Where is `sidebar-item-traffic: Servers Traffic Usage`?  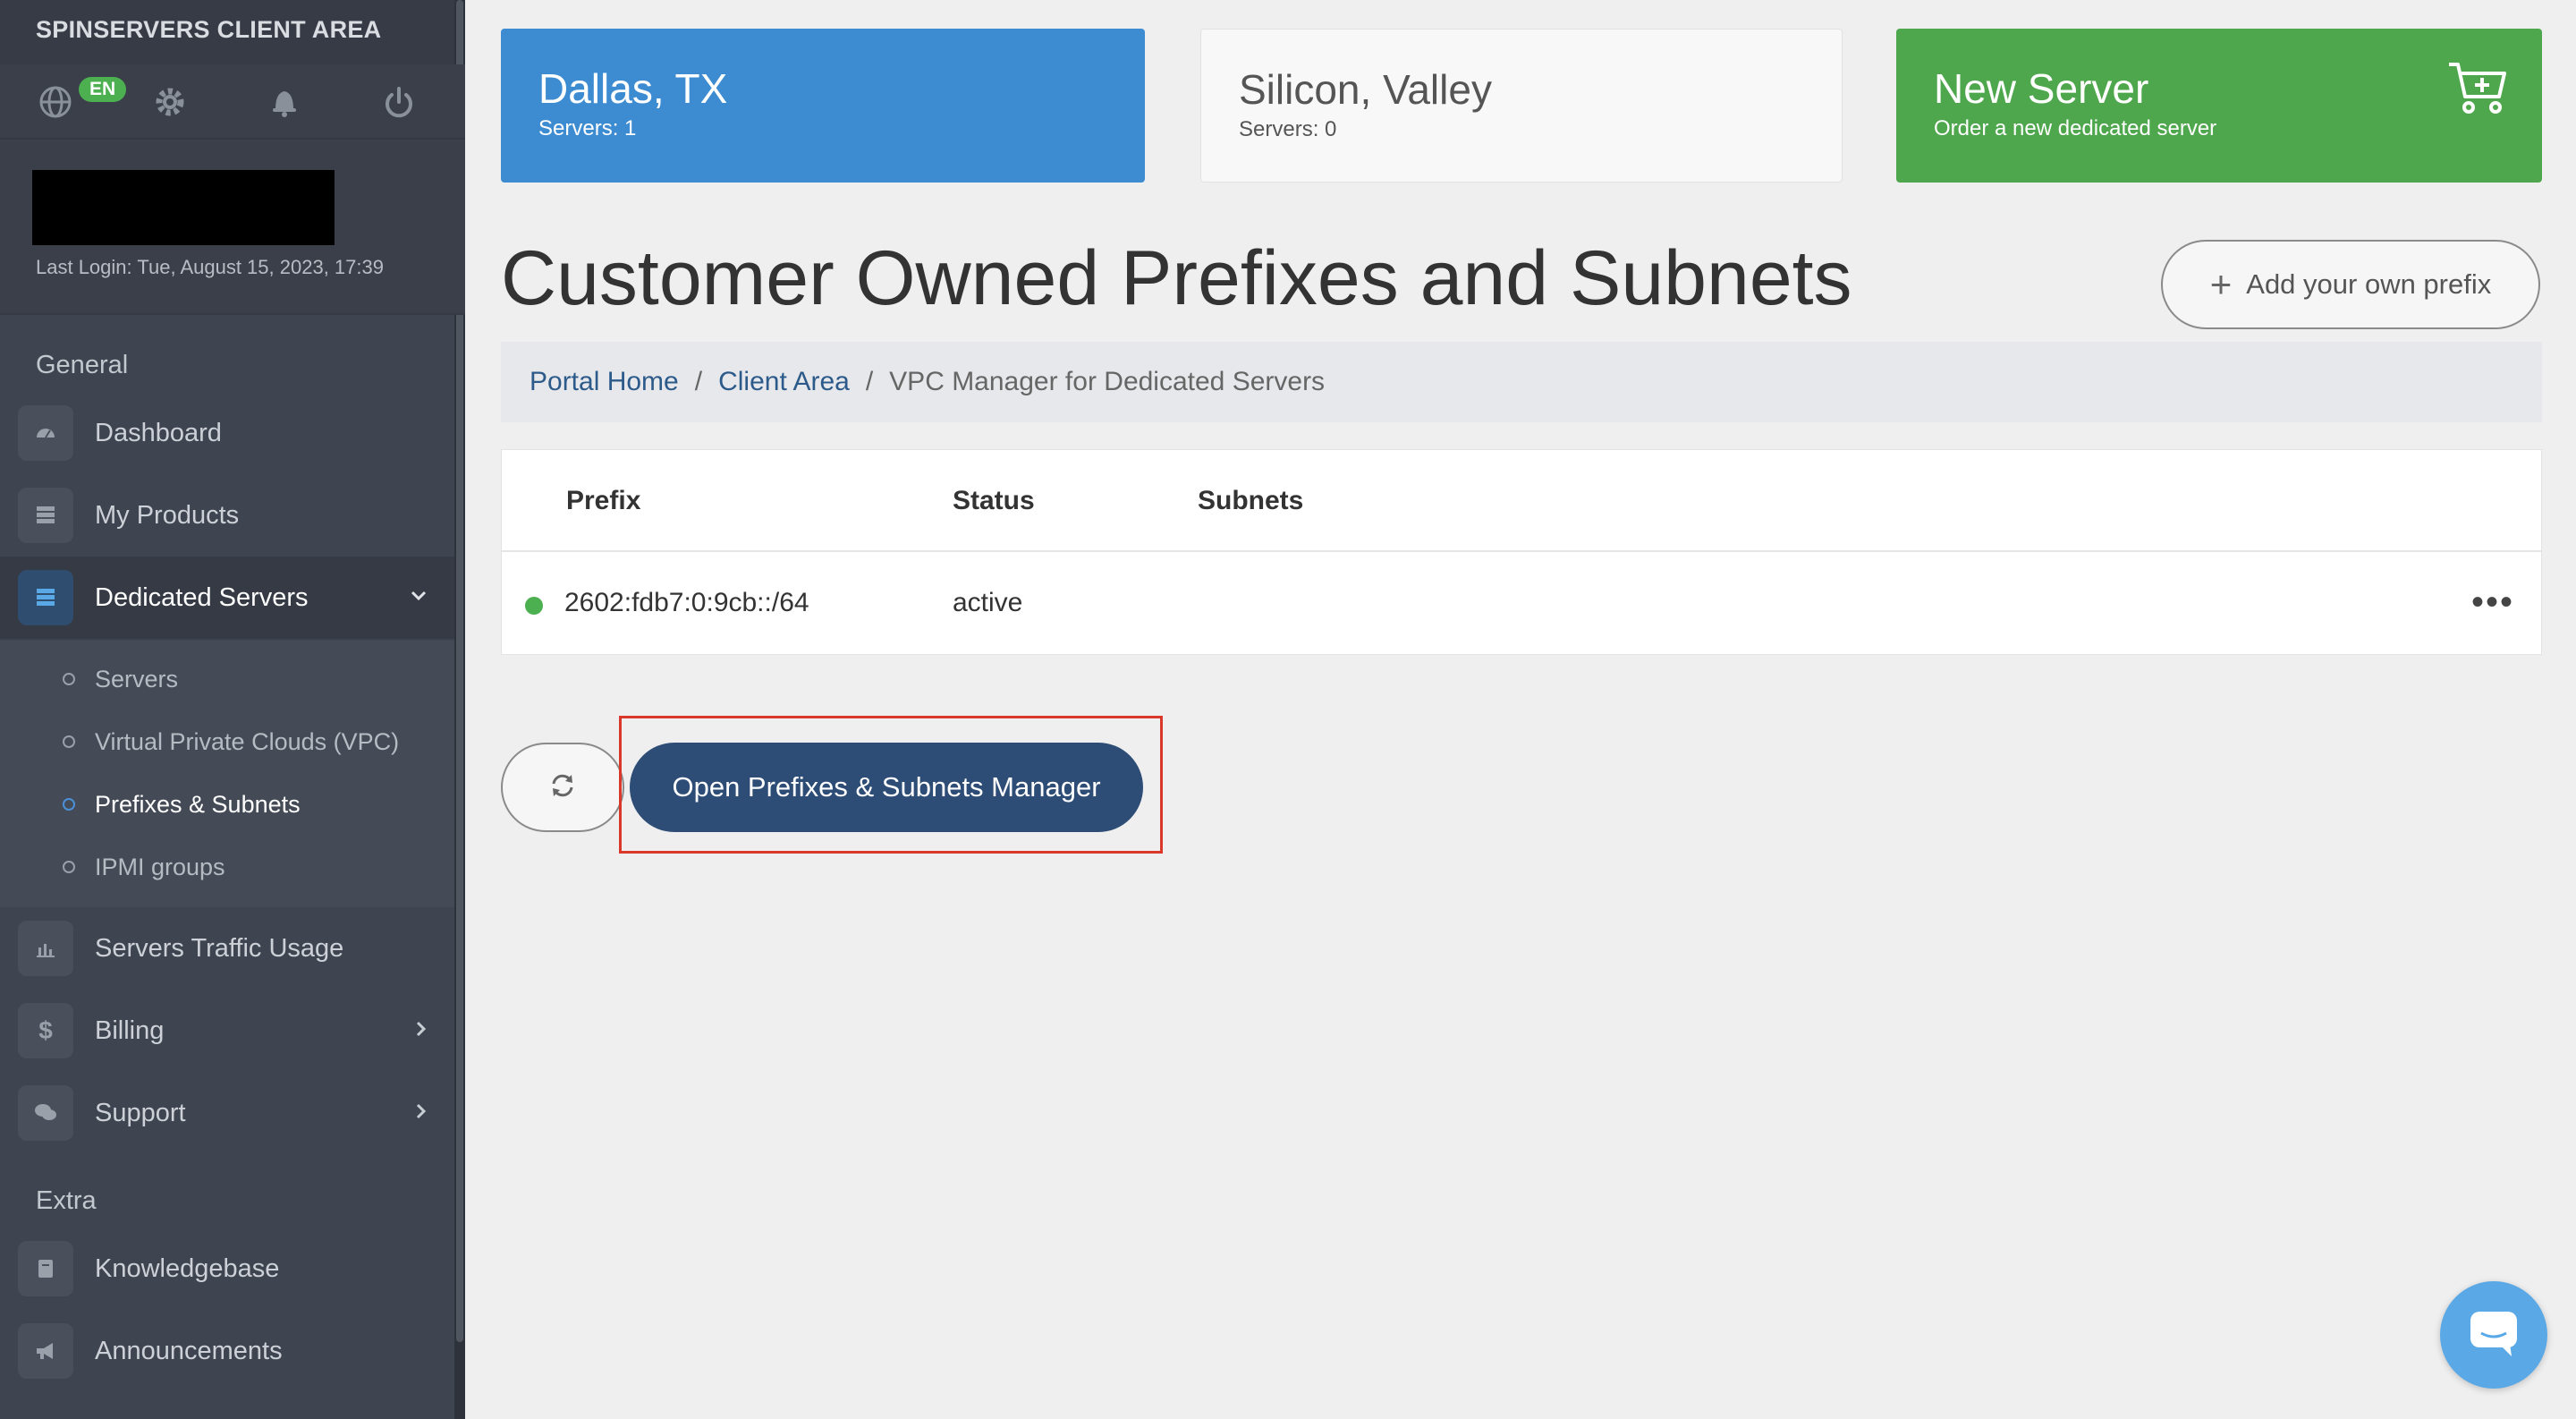
sidebar-item-traffic: Servers Traffic Usage is located at coordinates (227, 948).